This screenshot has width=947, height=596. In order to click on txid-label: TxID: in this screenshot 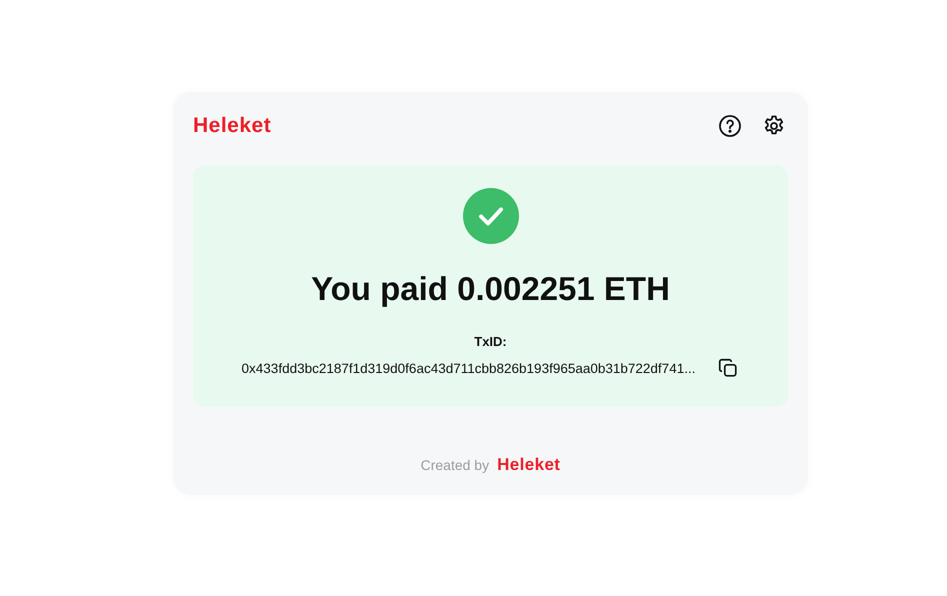, I will do `click(490, 341)`.